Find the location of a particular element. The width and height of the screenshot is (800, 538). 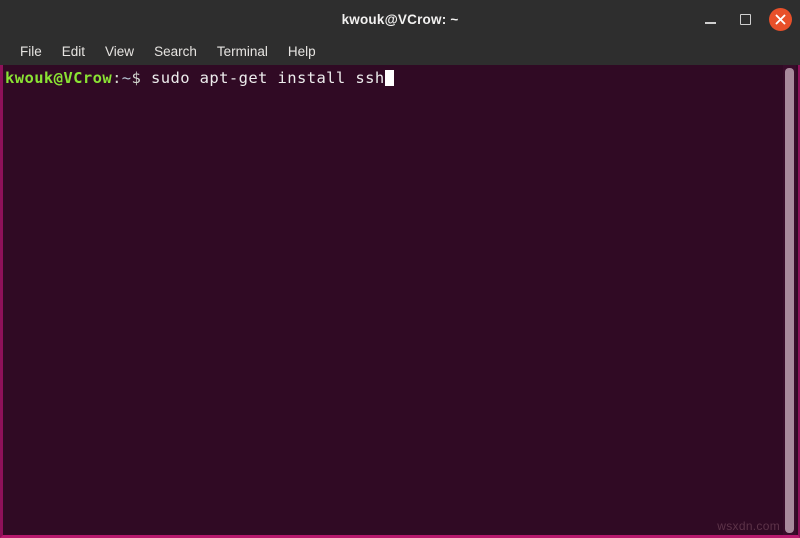

close-button is located at coordinates (780, 19).